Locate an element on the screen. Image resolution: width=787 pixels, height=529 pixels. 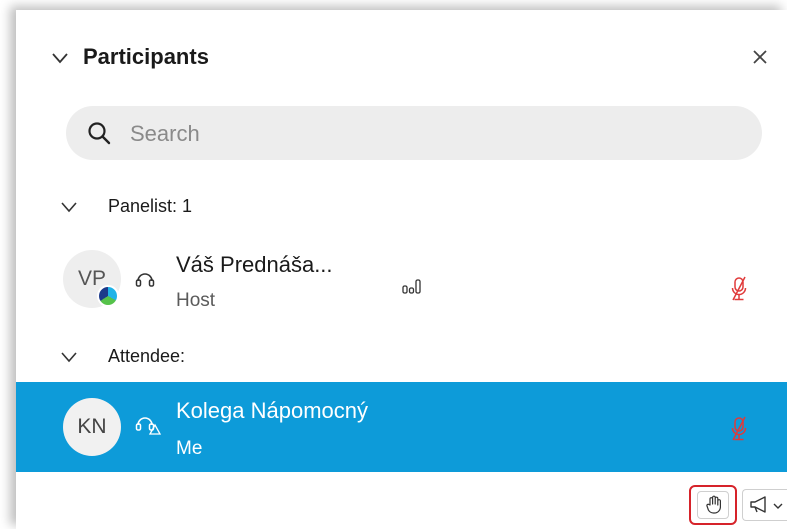
close-icon is located at coordinates (760, 57).